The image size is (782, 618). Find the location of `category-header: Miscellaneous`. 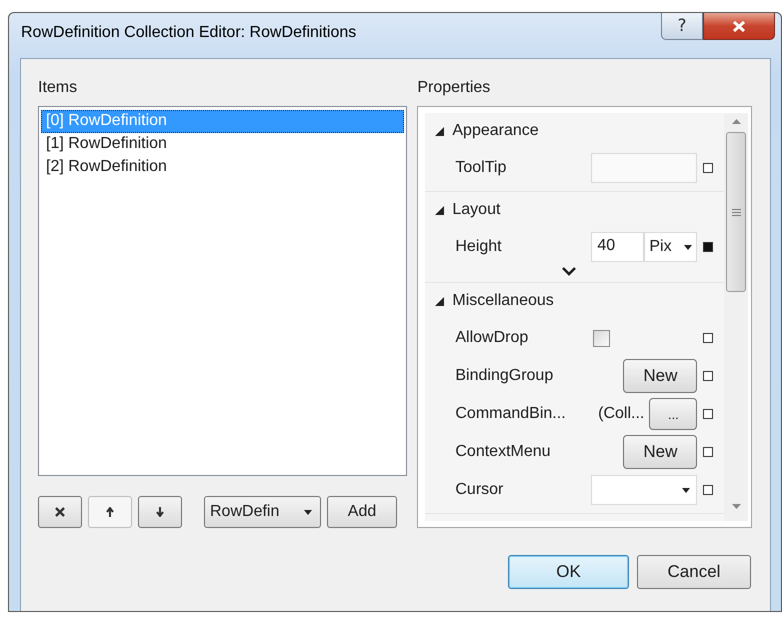

category-header: Miscellaneous is located at coordinates (503, 301).